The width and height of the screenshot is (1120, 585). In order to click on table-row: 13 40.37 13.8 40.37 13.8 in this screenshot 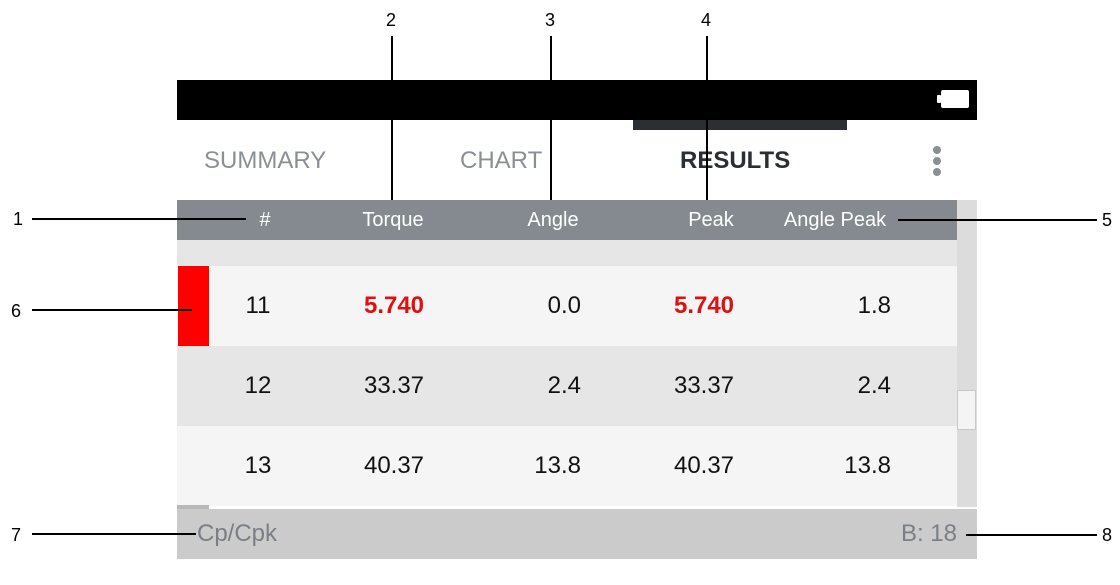, I will do `click(567, 466)`.